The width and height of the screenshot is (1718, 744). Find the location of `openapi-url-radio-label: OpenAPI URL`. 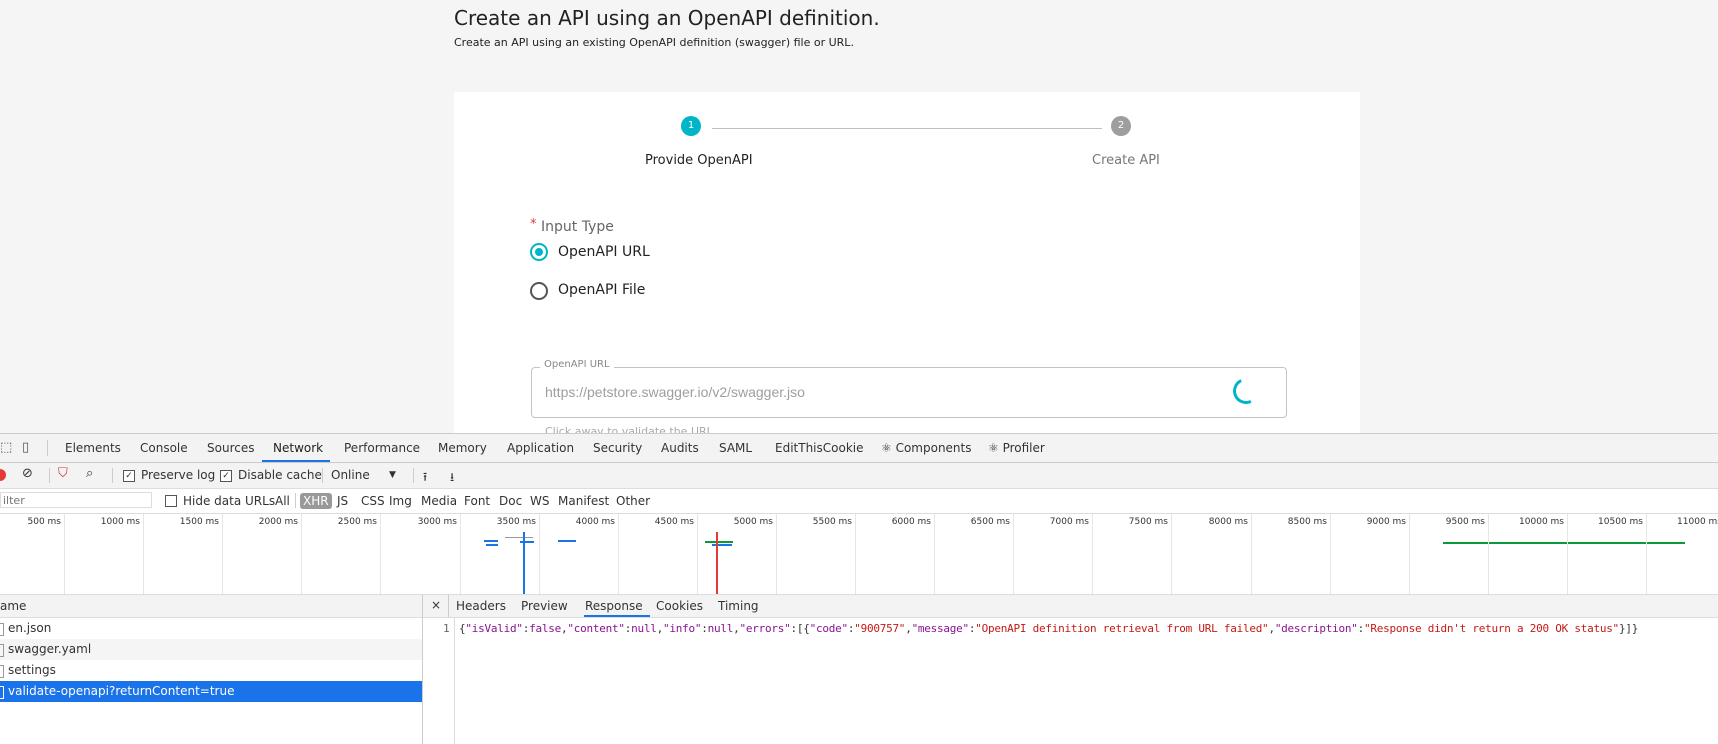

openapi-url-radio-label: OpenAPI URL is located at coordinates (604, 252).